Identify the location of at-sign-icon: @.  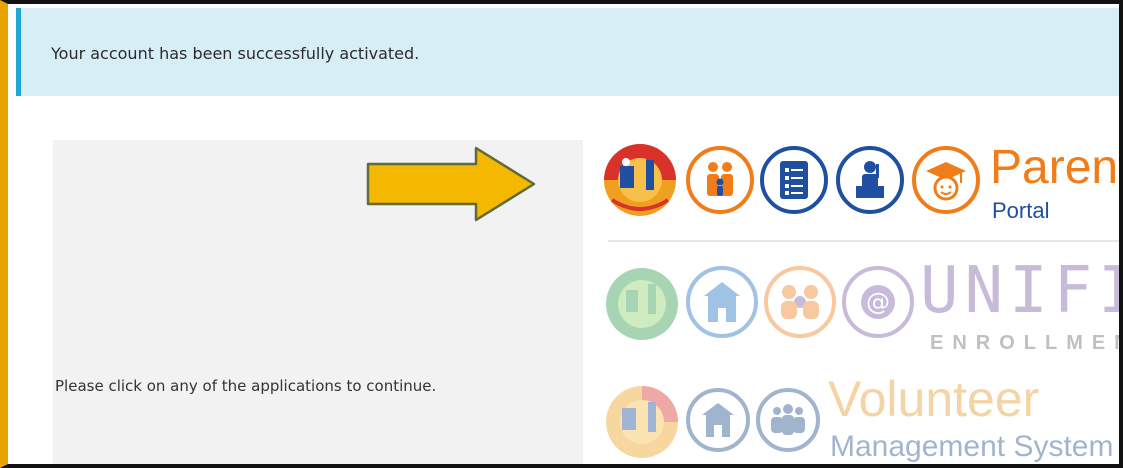
(878, 302).